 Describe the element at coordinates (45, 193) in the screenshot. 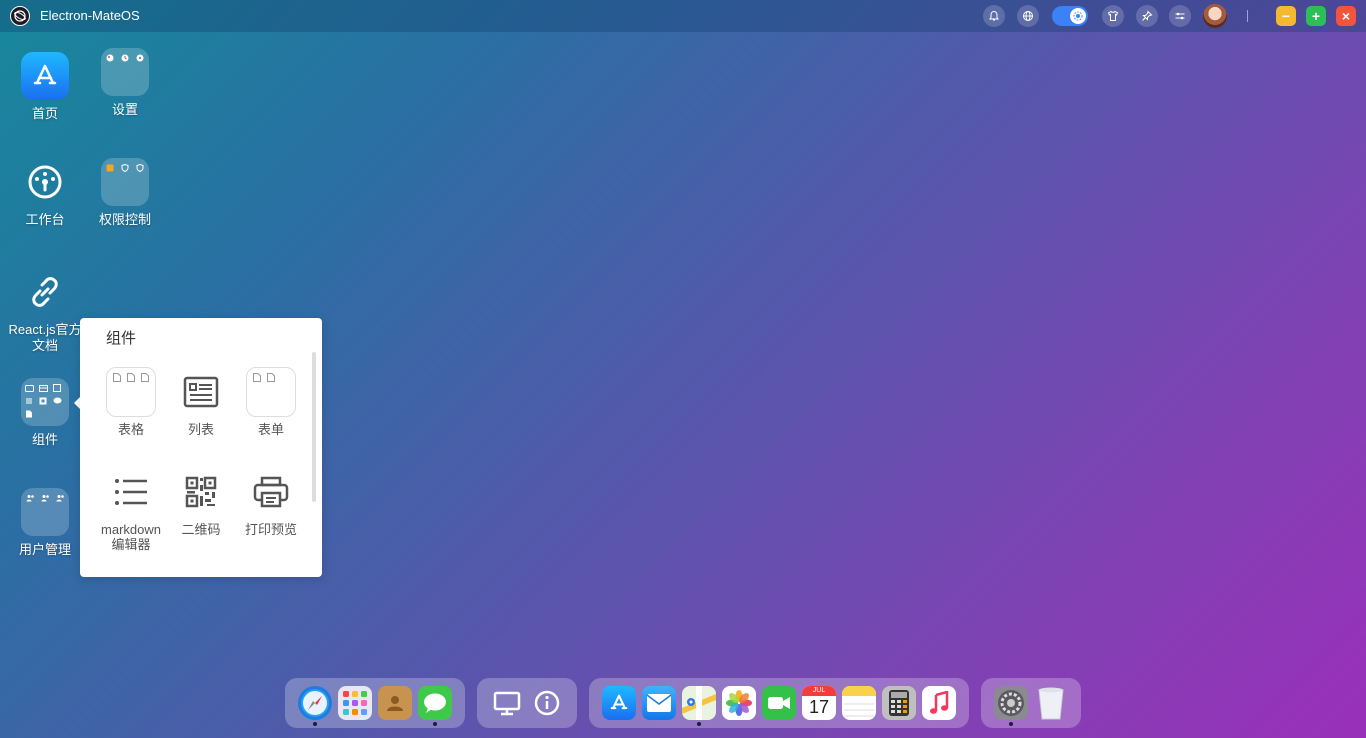

I see `desktop-item-workbench: 工作台` at that location.